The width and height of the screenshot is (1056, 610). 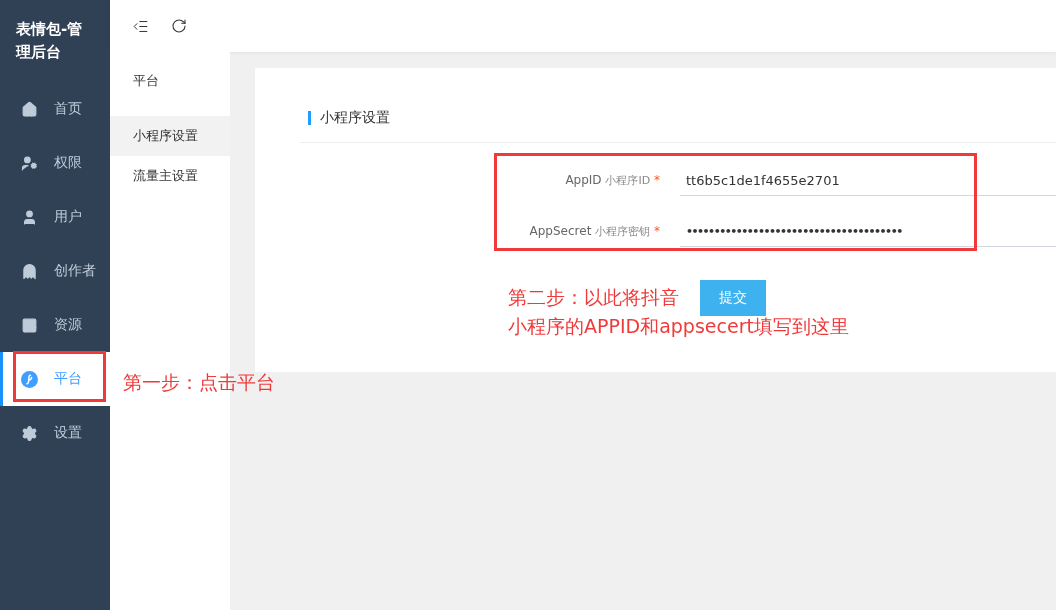 I want to click on menu-item: 首页, so click(x=55, y=109).